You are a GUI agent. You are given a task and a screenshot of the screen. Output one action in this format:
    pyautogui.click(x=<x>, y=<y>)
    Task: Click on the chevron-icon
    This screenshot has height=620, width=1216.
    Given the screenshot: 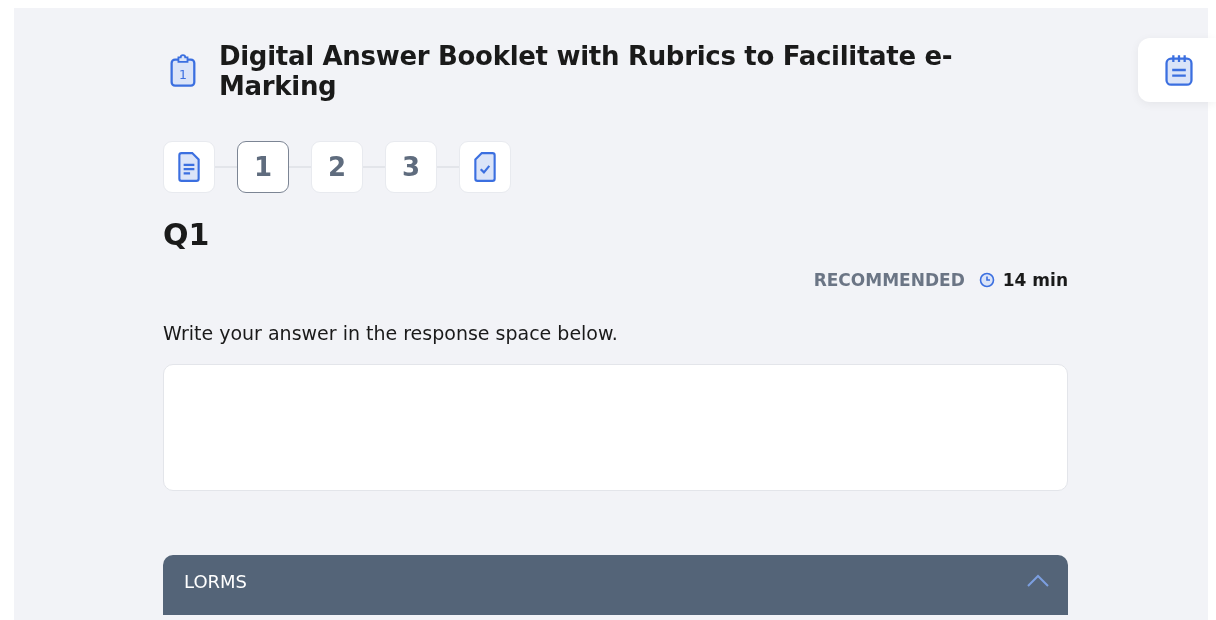 What is the action you would take?
    pyautogui.click(x=1038, y=581)
    